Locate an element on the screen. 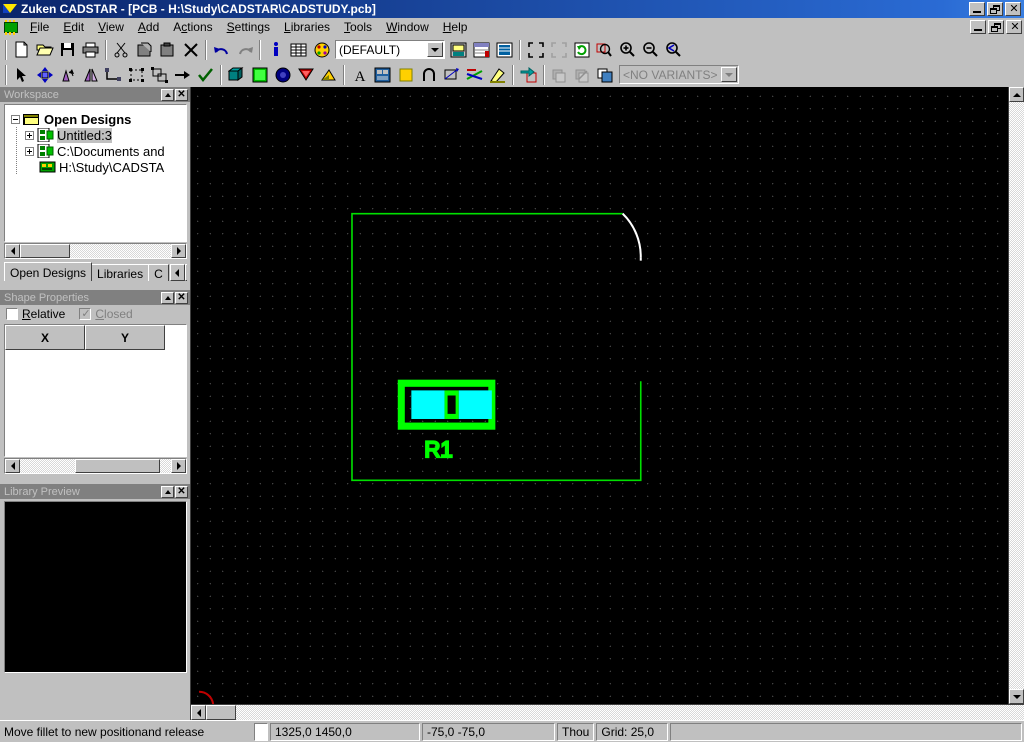  shape-properties-grid: X Y is located at coordinates (95, 390).